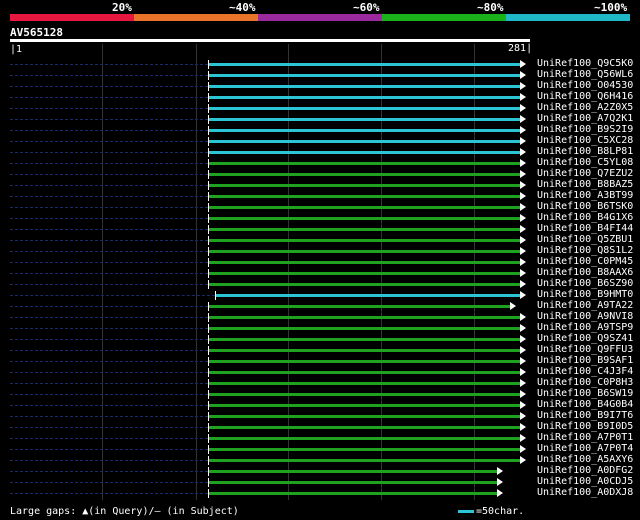 Image resolution: width=640 pixels, height=520 pixels. What do you see at coordinates (585, 107) in the screenshot?
I see `hit-name-link: UniRef100_A2Z0X5` at bounding box center [585, 107].